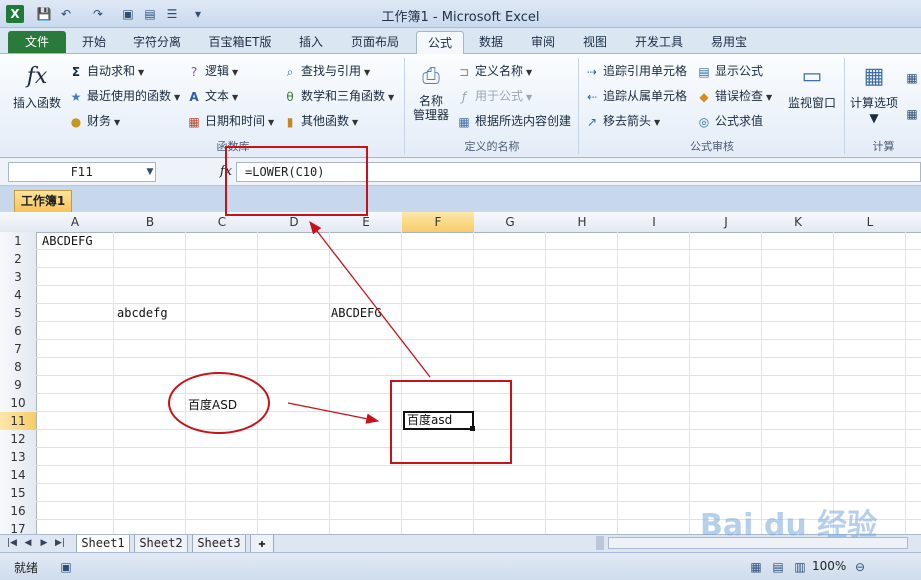 The height and width of the screenshot is (580, 921). Describe the element at coordinates (18, 403) in the screenshot. I see `row-header: 10` at that location.